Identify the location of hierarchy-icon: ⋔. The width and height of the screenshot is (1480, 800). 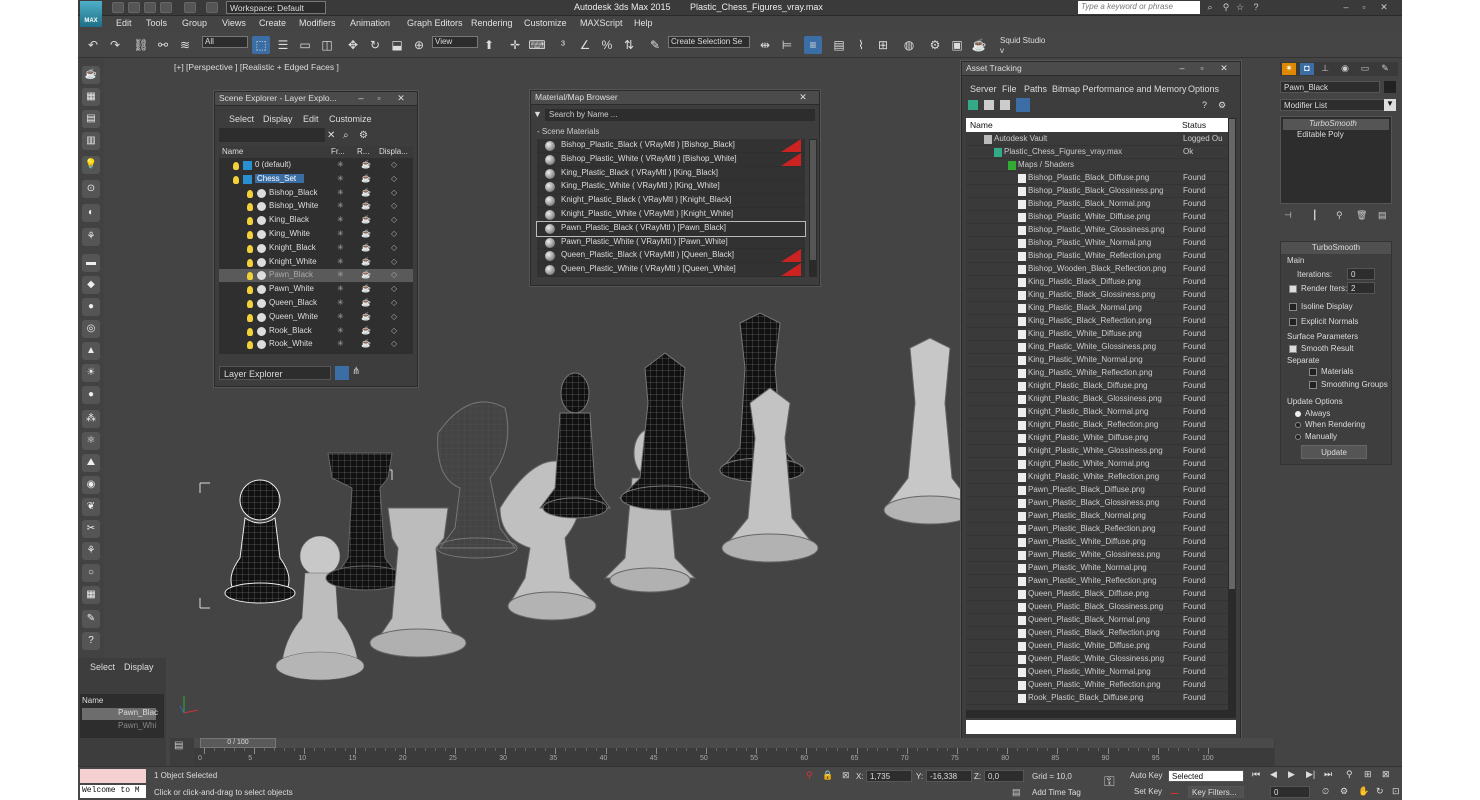
(359, 373).